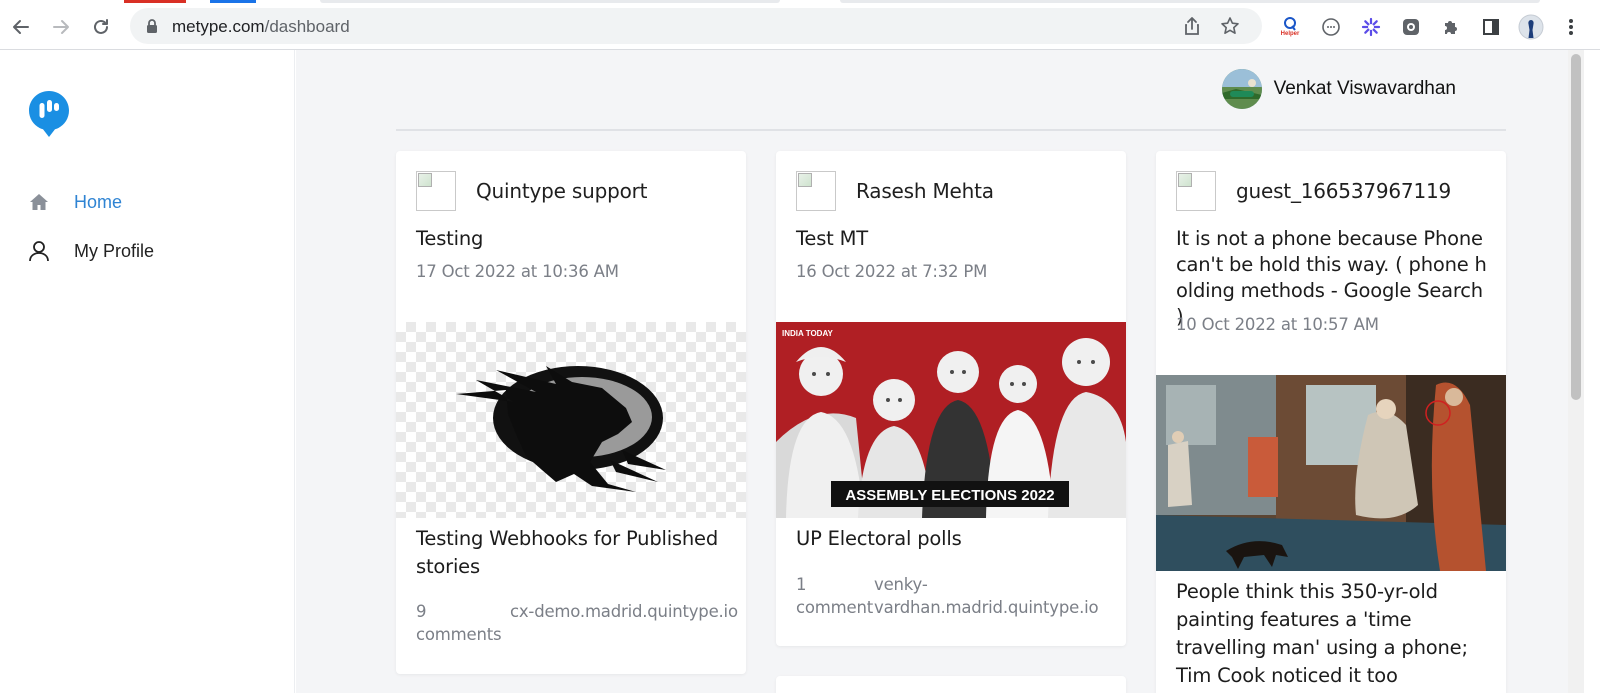 This screenshot has height=693, width=1600. I want to click on arrow-right-icon, so click(61, 27).